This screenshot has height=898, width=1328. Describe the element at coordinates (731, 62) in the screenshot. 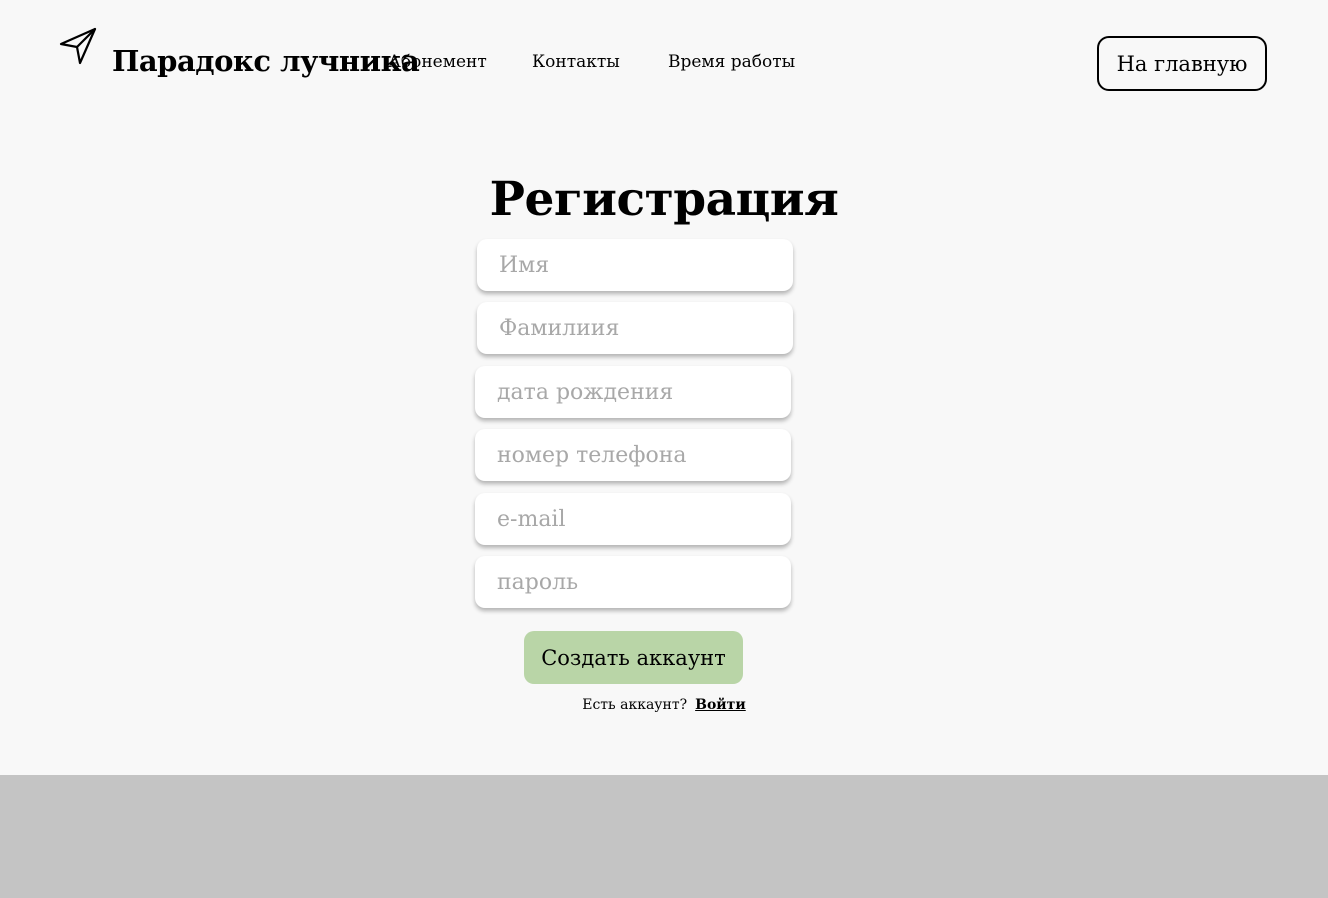

I see `nav-link-working-hours: Время работы` at that location.